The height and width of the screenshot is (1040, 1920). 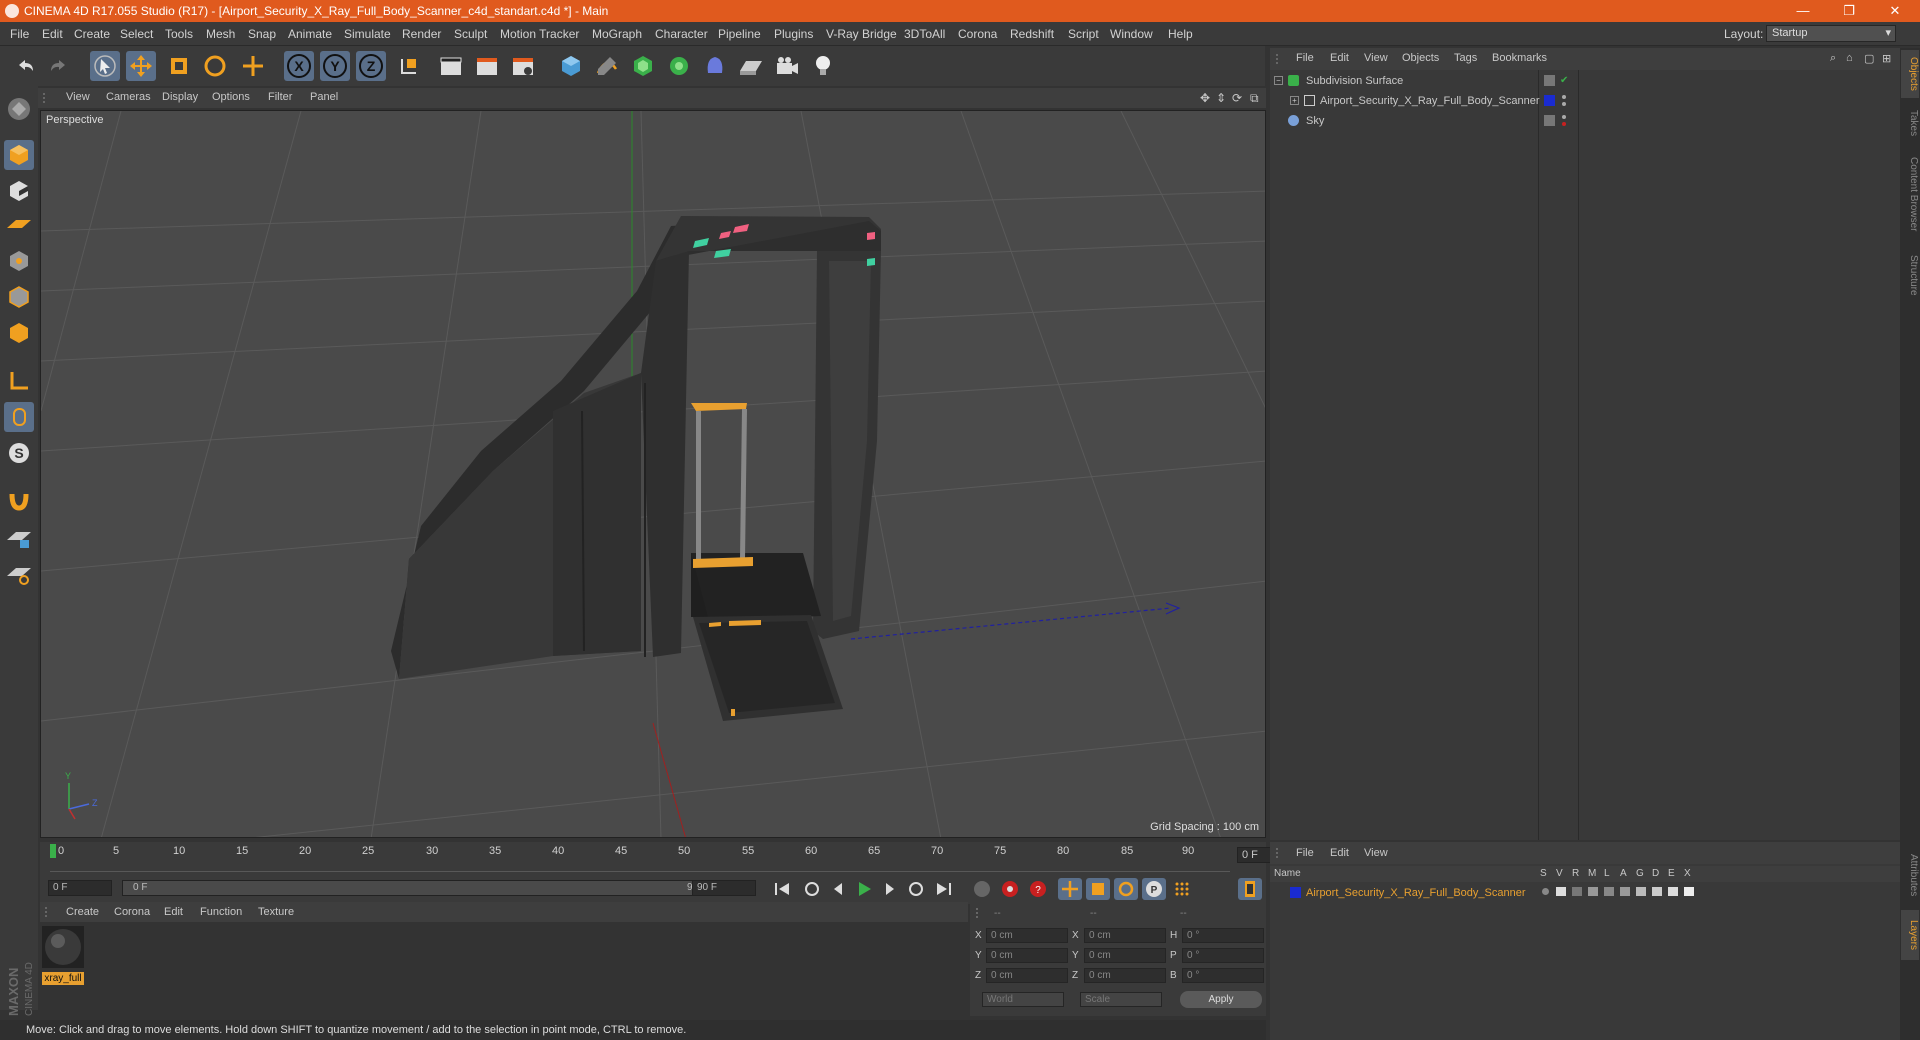 I want to click on tab-attributes: Attributes, so click(x=1910, y=875).